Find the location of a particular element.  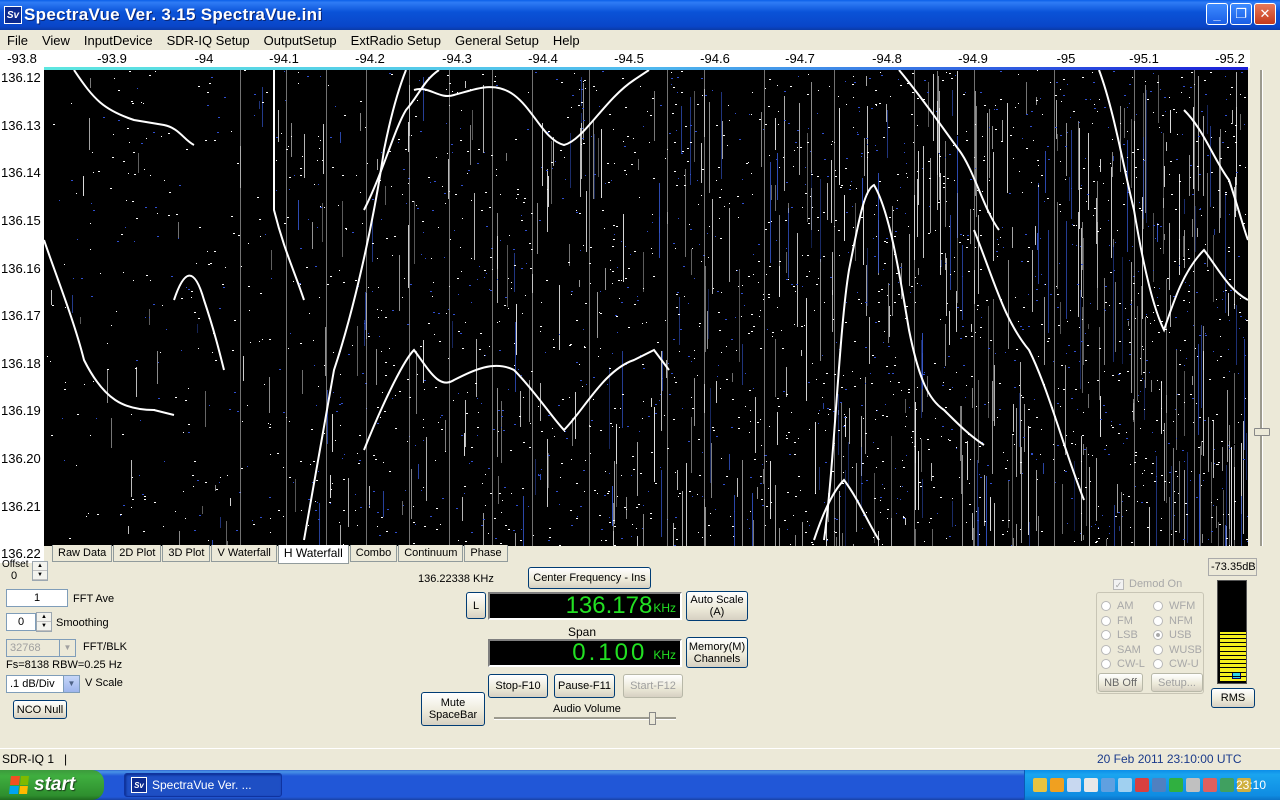

tab-combo: Combo is located at coordinates (373, 553).